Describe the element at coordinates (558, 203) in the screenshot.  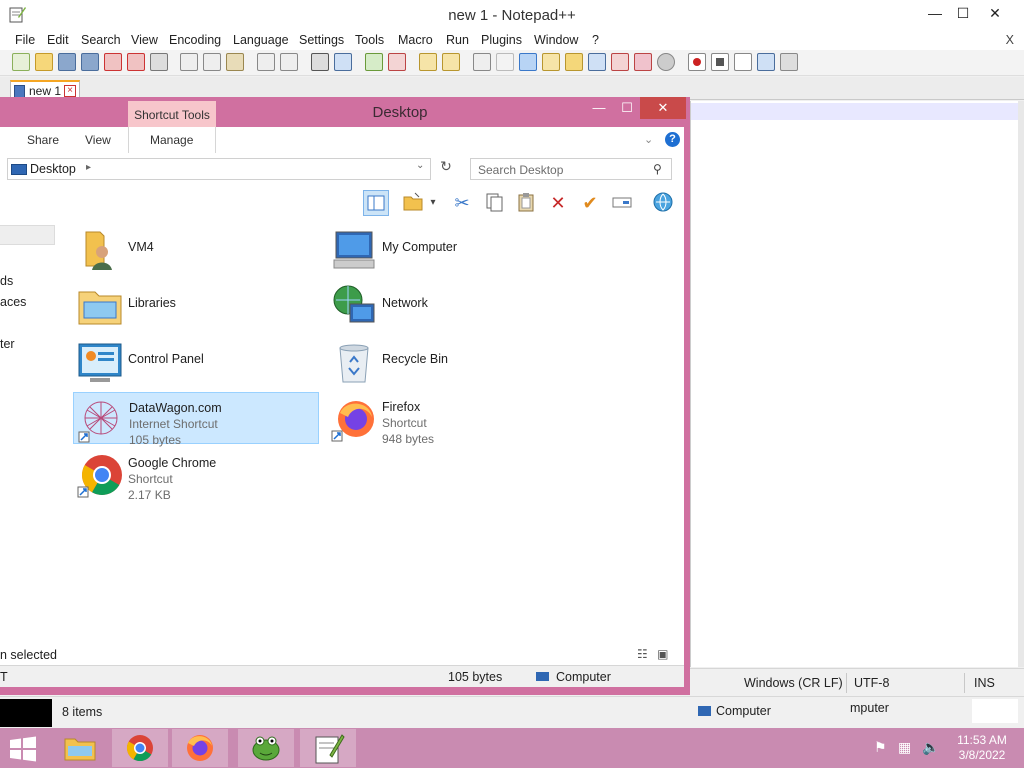
I see `delete-icon: ✕` at that location.